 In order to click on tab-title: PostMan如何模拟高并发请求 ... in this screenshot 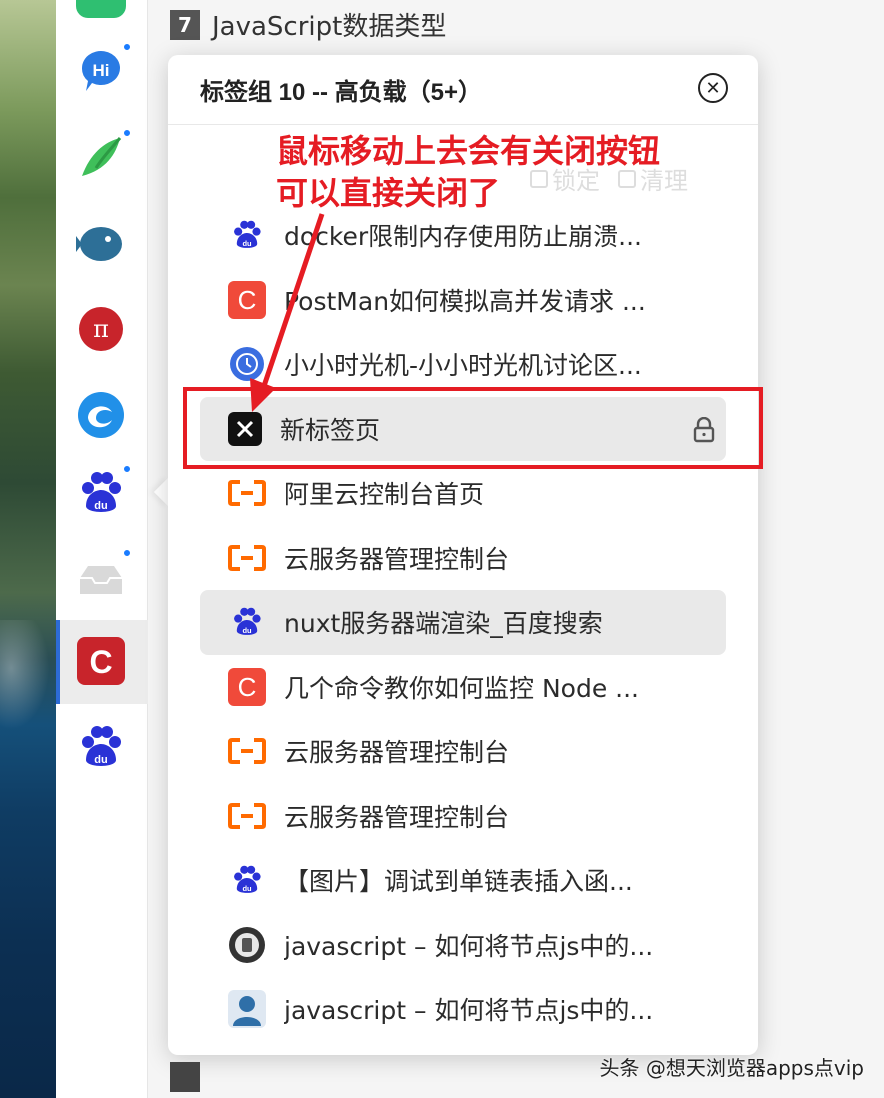, I will do `click(465, 301)`.